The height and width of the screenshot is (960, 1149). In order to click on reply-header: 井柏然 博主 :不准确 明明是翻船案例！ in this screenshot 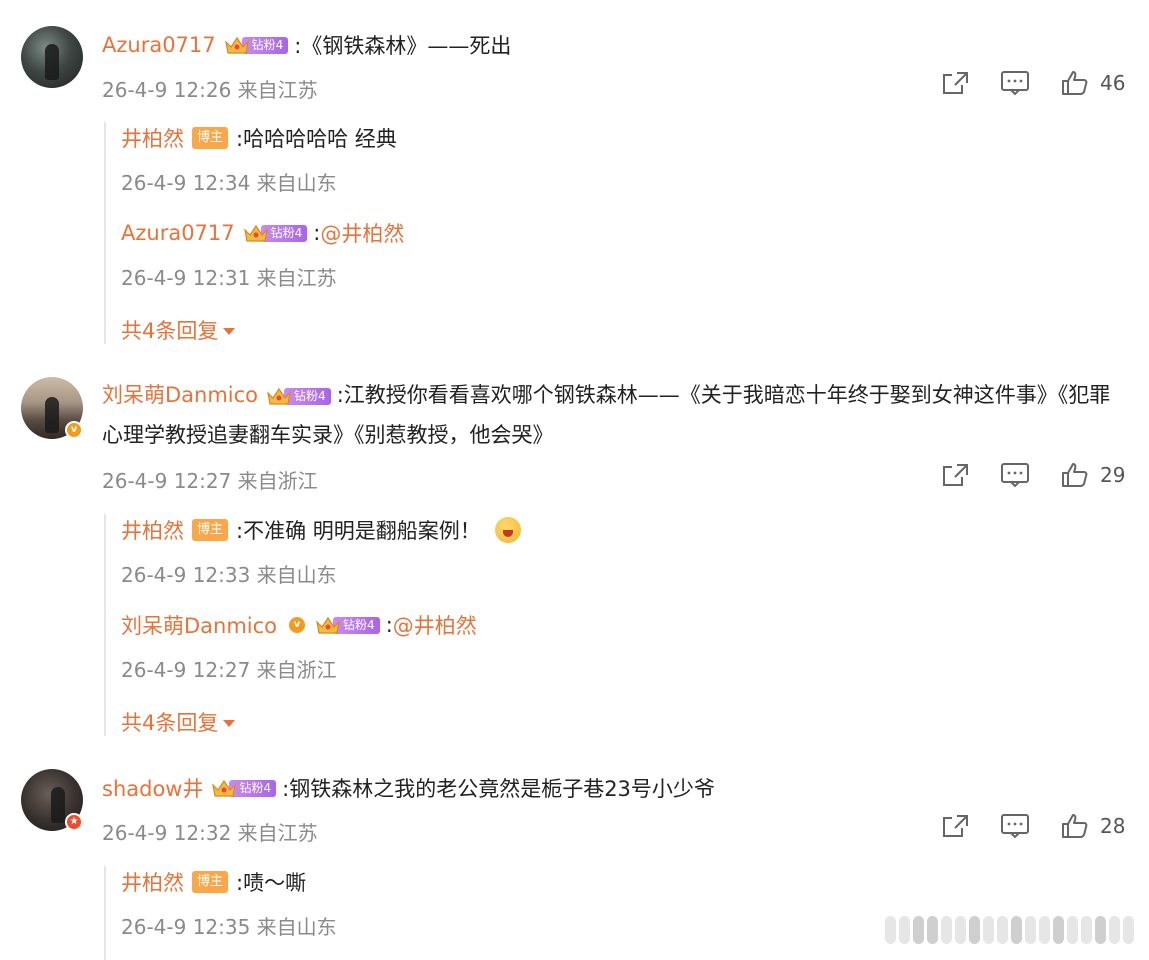, I will do `click(321, 530)`.